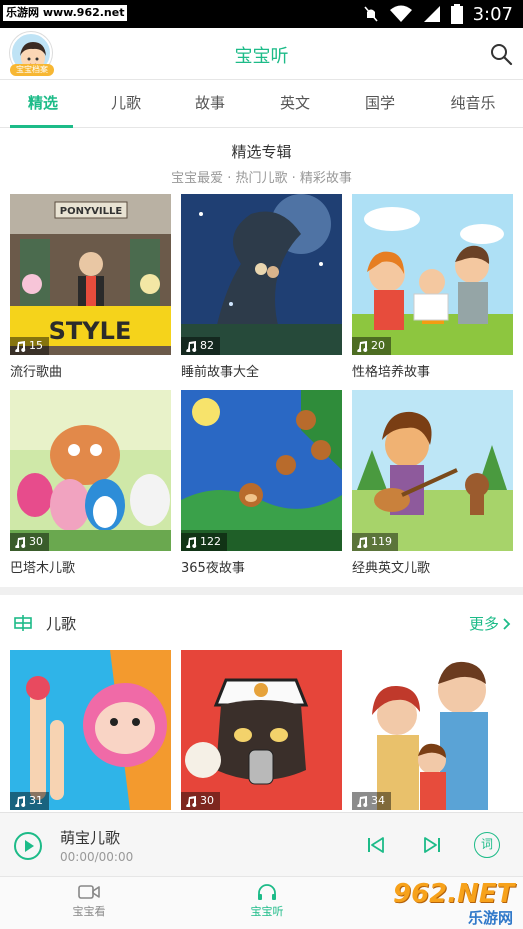  What do you see at coordinates (90, 274) in the screenshot?
I see `album-cover: PONYVILLE STYLE 15` at bounding box center [90, 274].